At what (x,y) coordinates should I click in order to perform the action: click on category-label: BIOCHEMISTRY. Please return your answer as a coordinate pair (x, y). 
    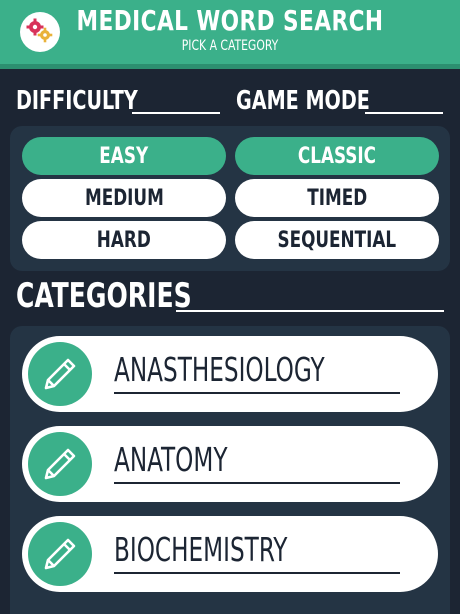
    Looking at the image, I should click on (201, 549).